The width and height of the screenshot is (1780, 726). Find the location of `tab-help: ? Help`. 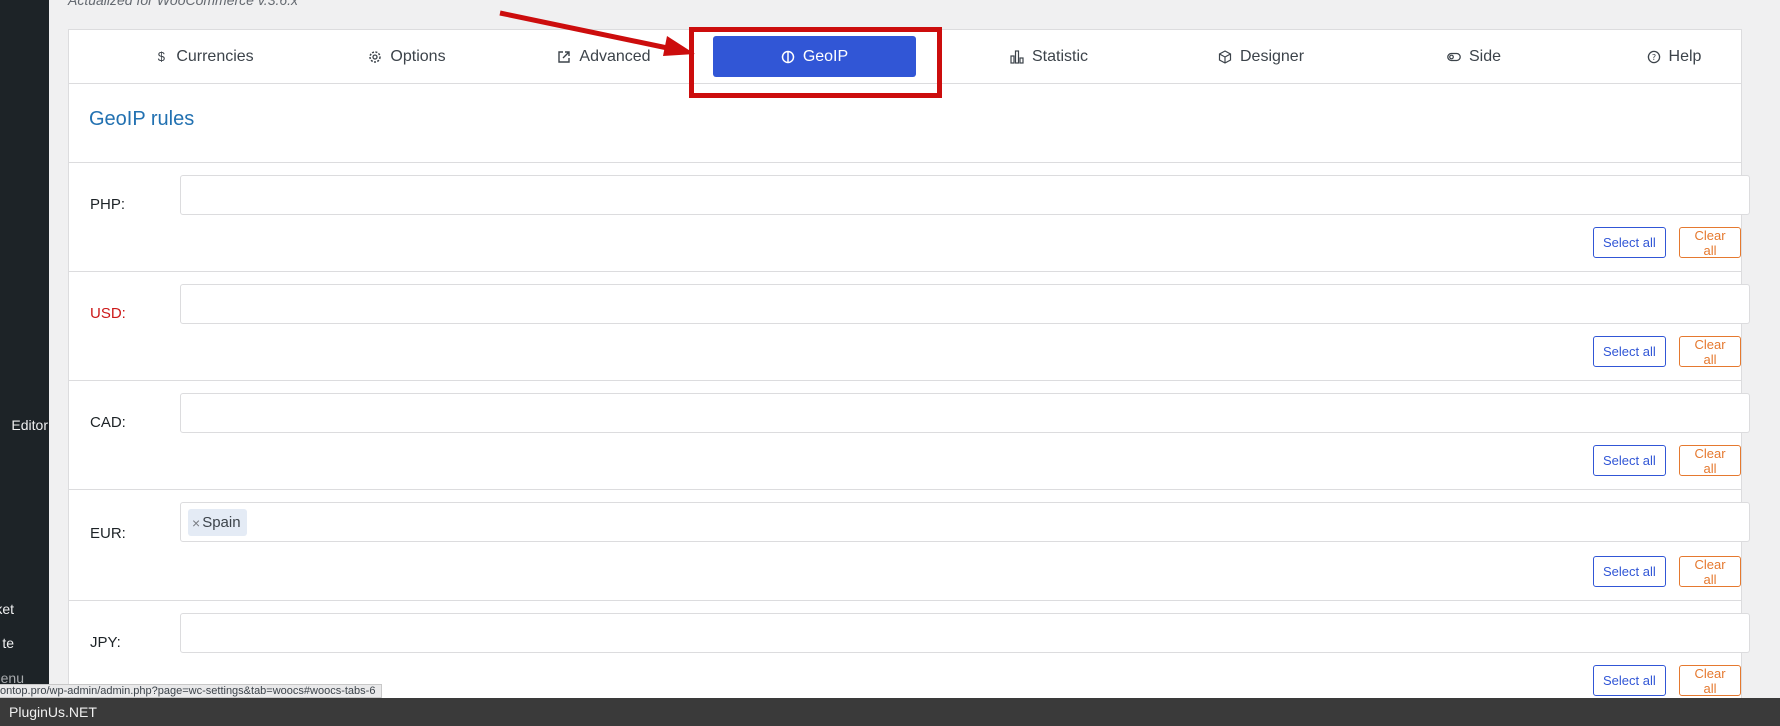

tab-help: ? Help is located at coordinates (1674, 57).